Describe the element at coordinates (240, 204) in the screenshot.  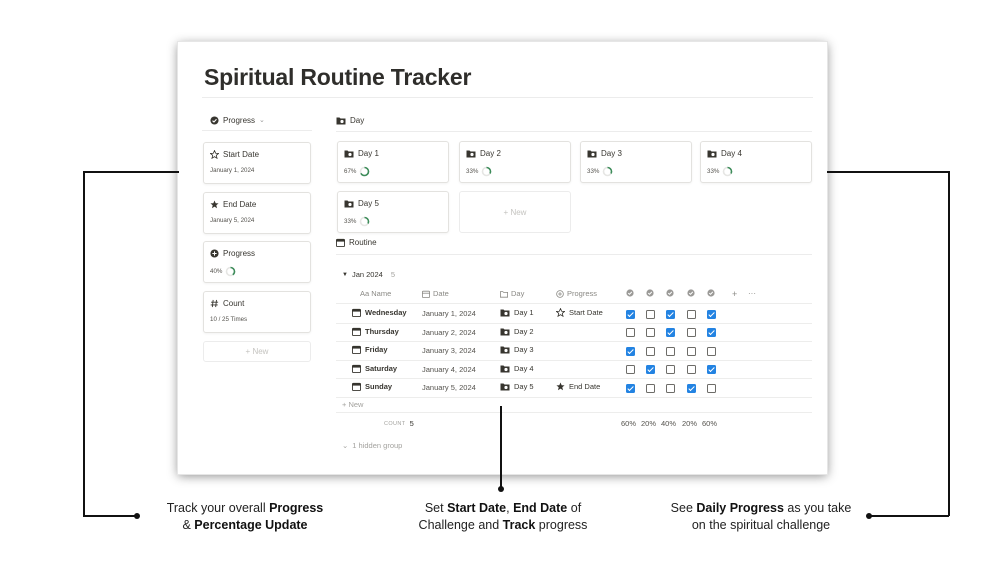
I see `summary-card-title-text: End Date` at that location.